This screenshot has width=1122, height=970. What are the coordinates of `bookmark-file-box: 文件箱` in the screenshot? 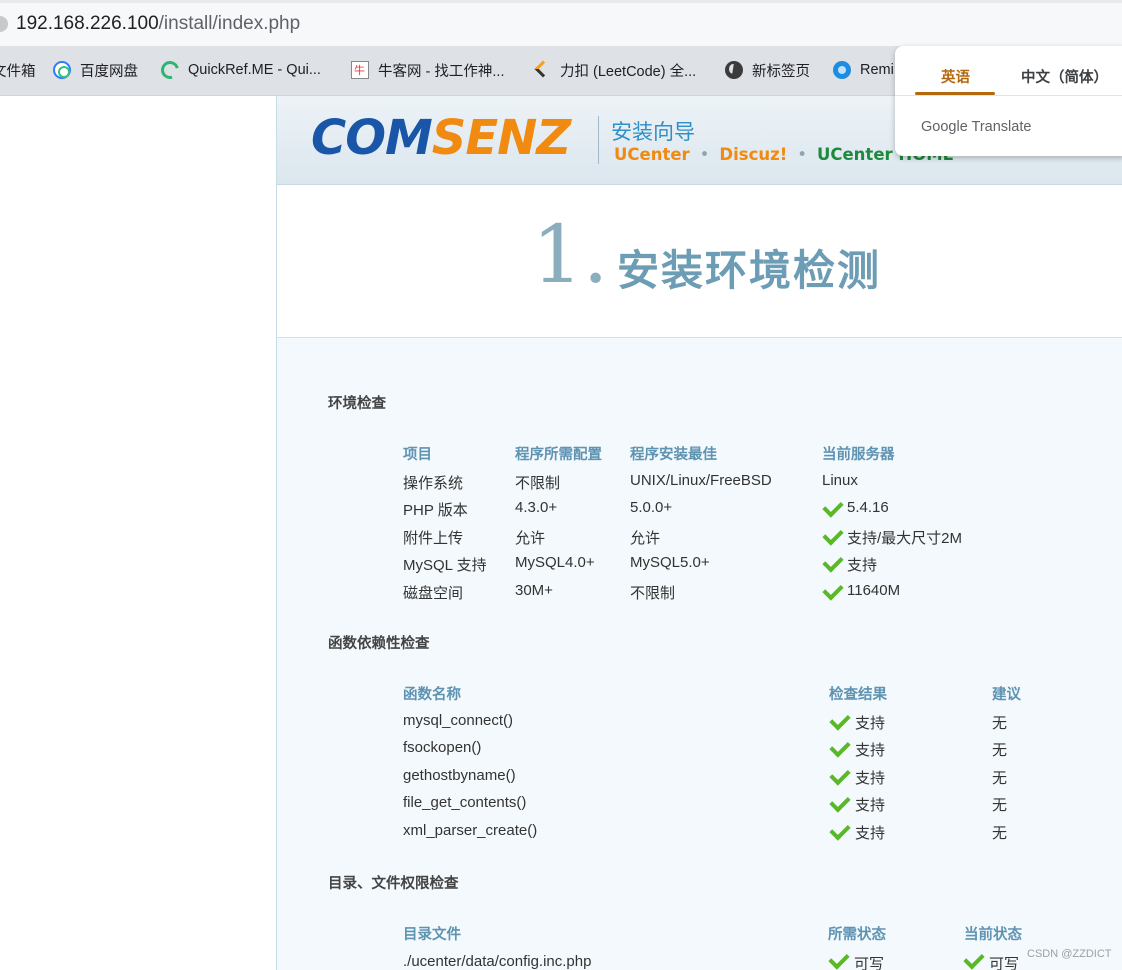 It's located at (18, 70).